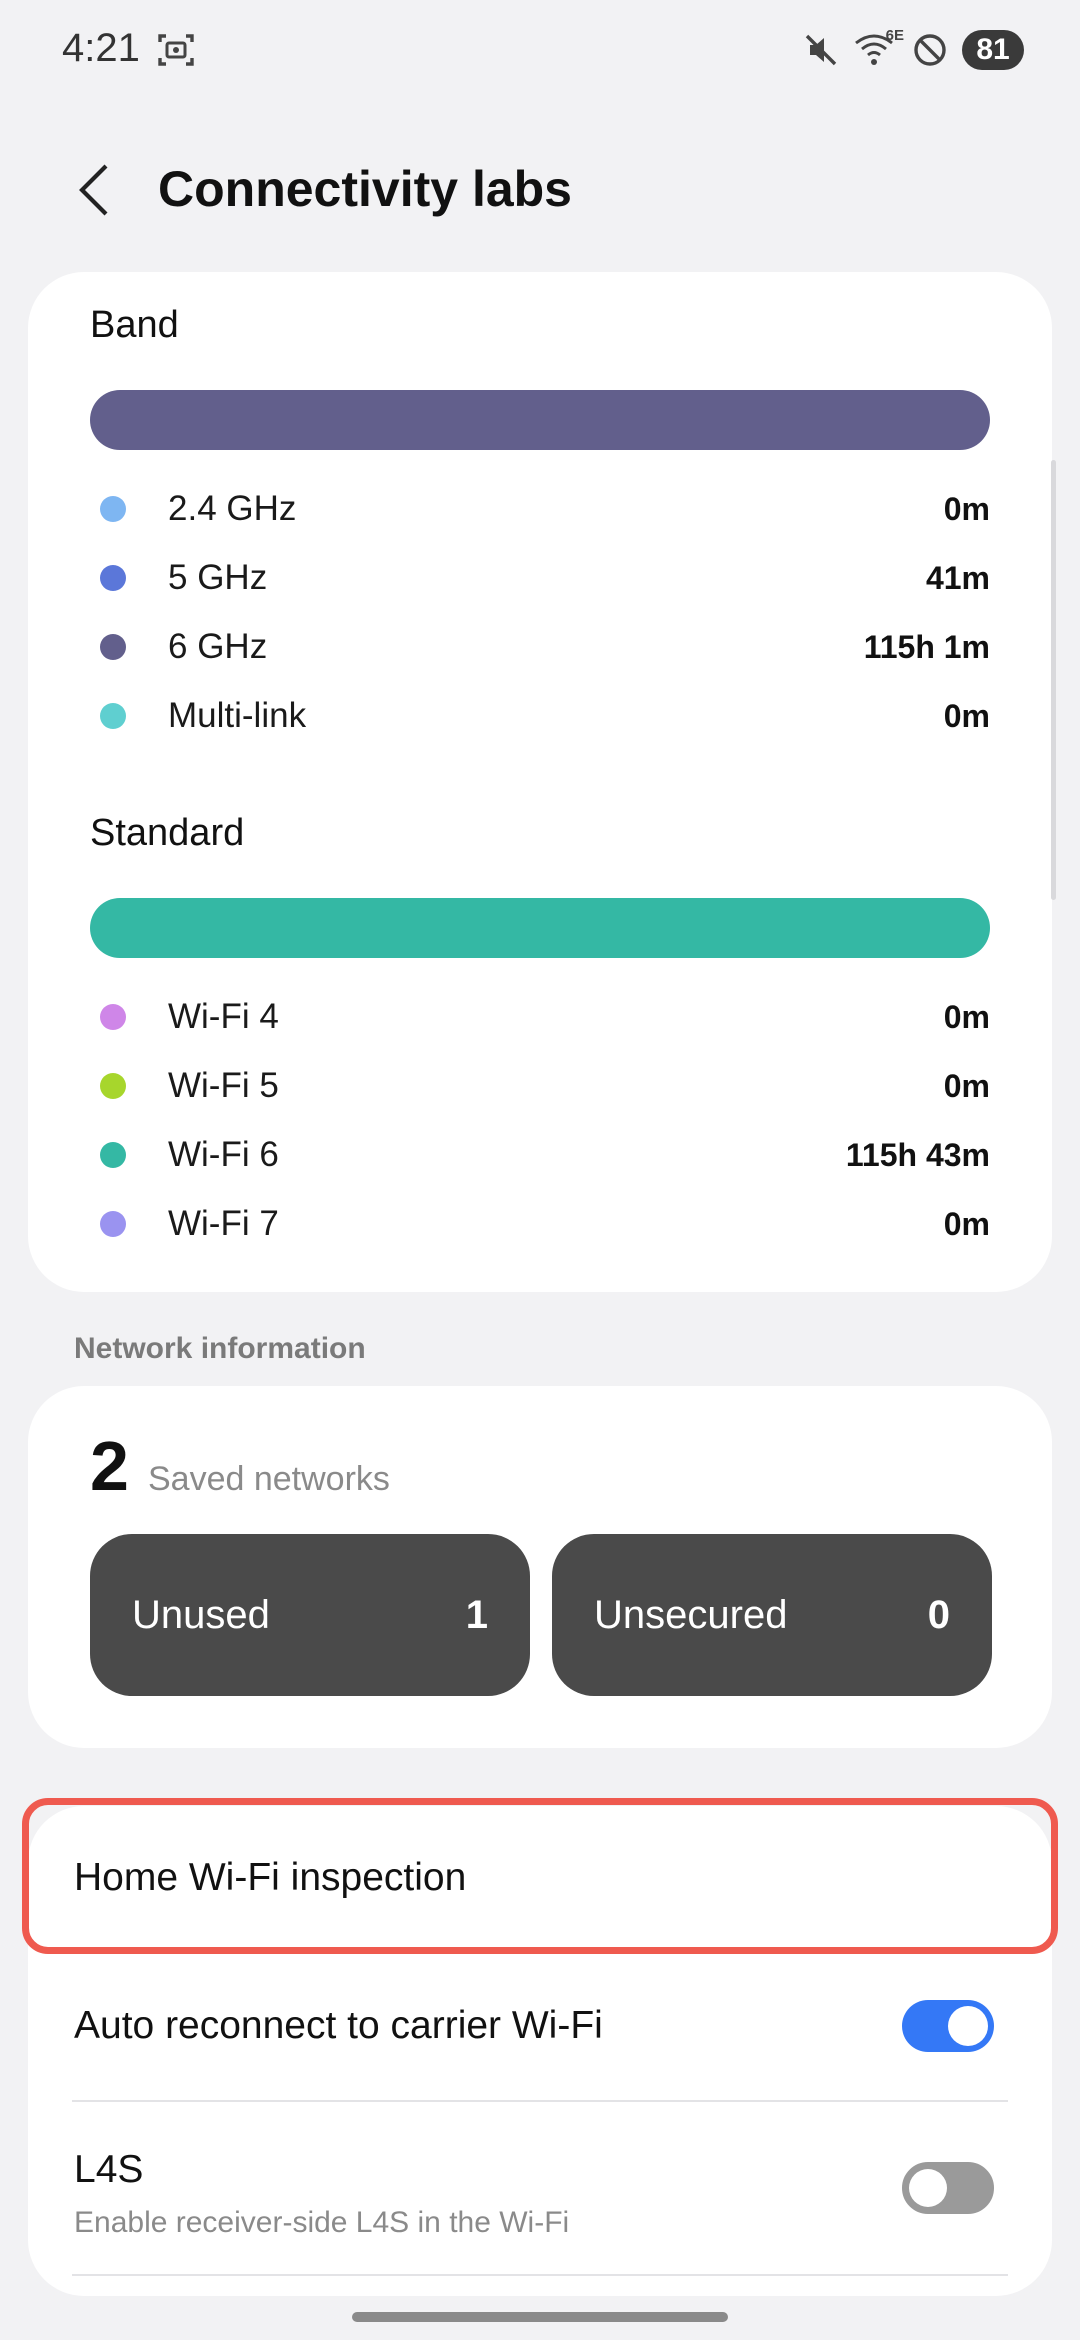  Describe the element at coordinates (540, 1155) in the screenshot. I see `standard-item-wifi-6: Wi-Fi 6 115h 43m` at that location.